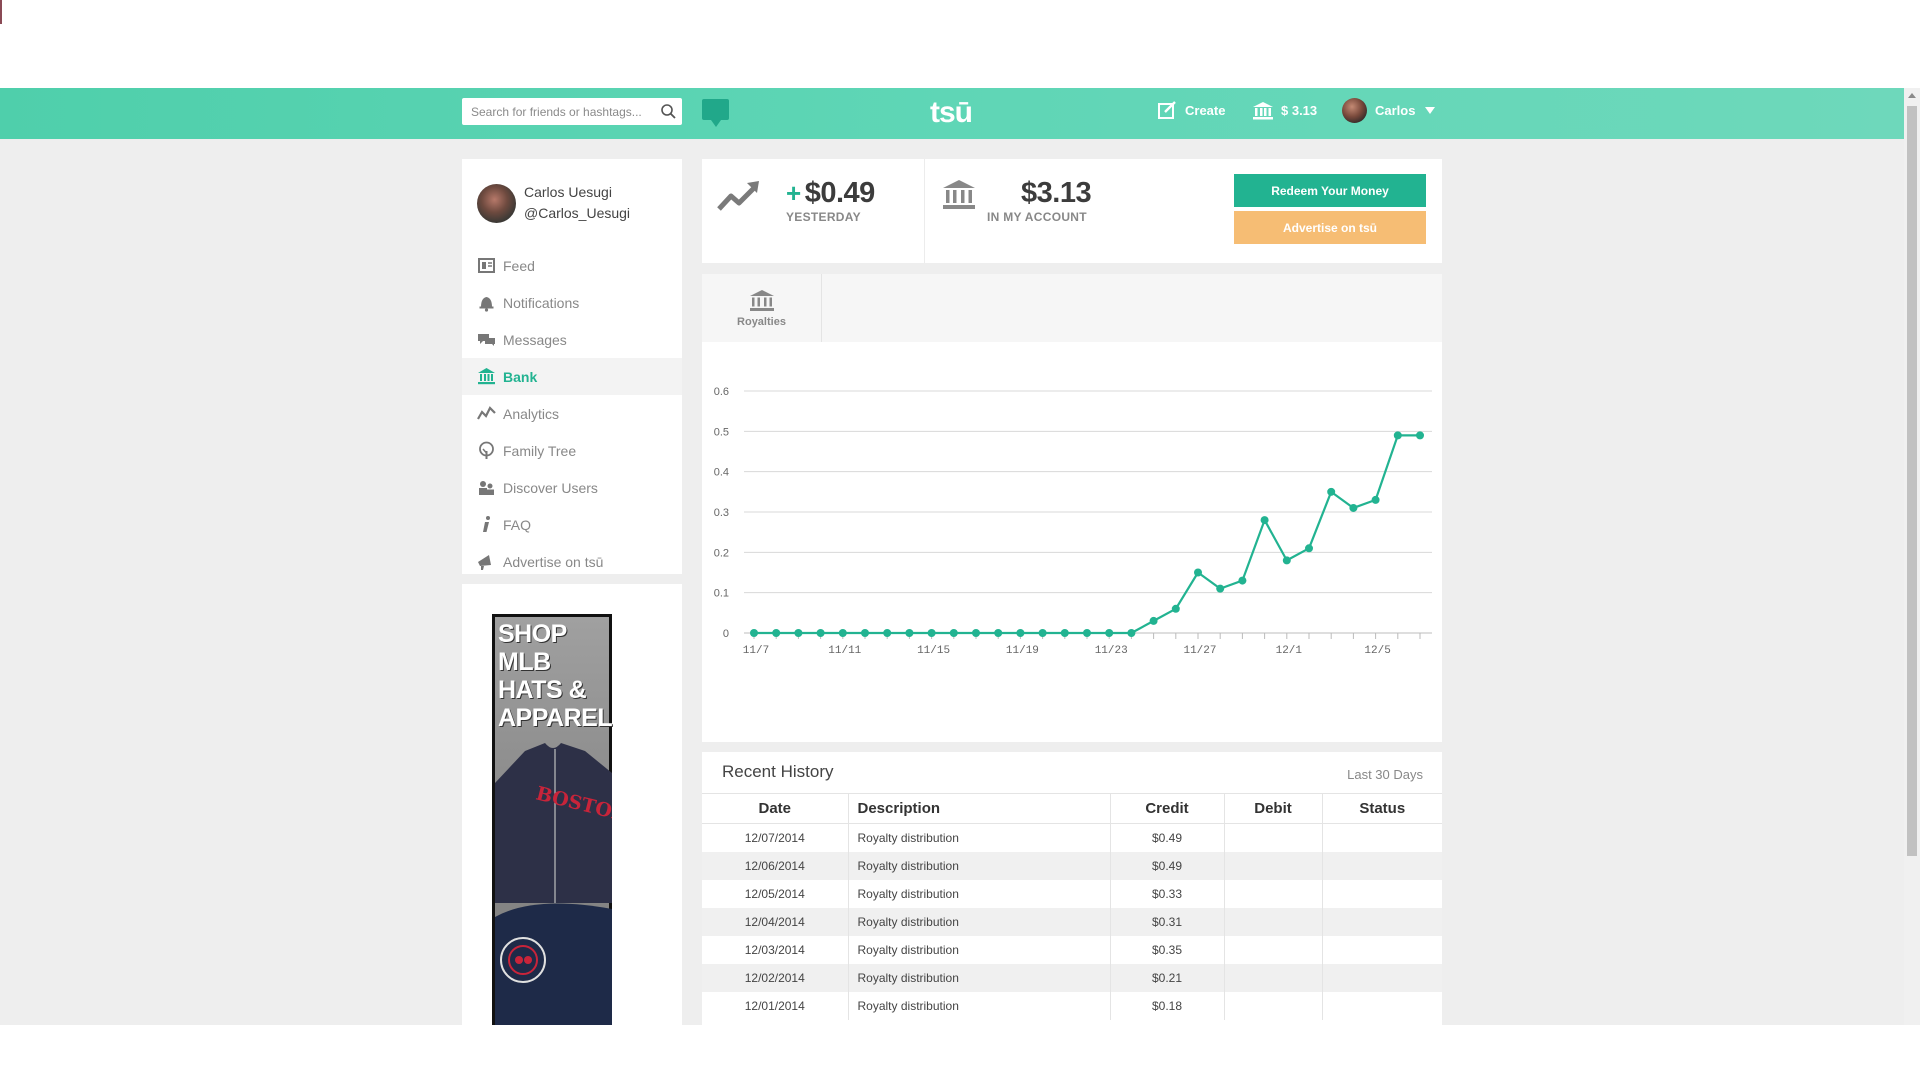  I want to click on yesterday-stat: + $0.49 YESTERDAY, so click(830, 200).